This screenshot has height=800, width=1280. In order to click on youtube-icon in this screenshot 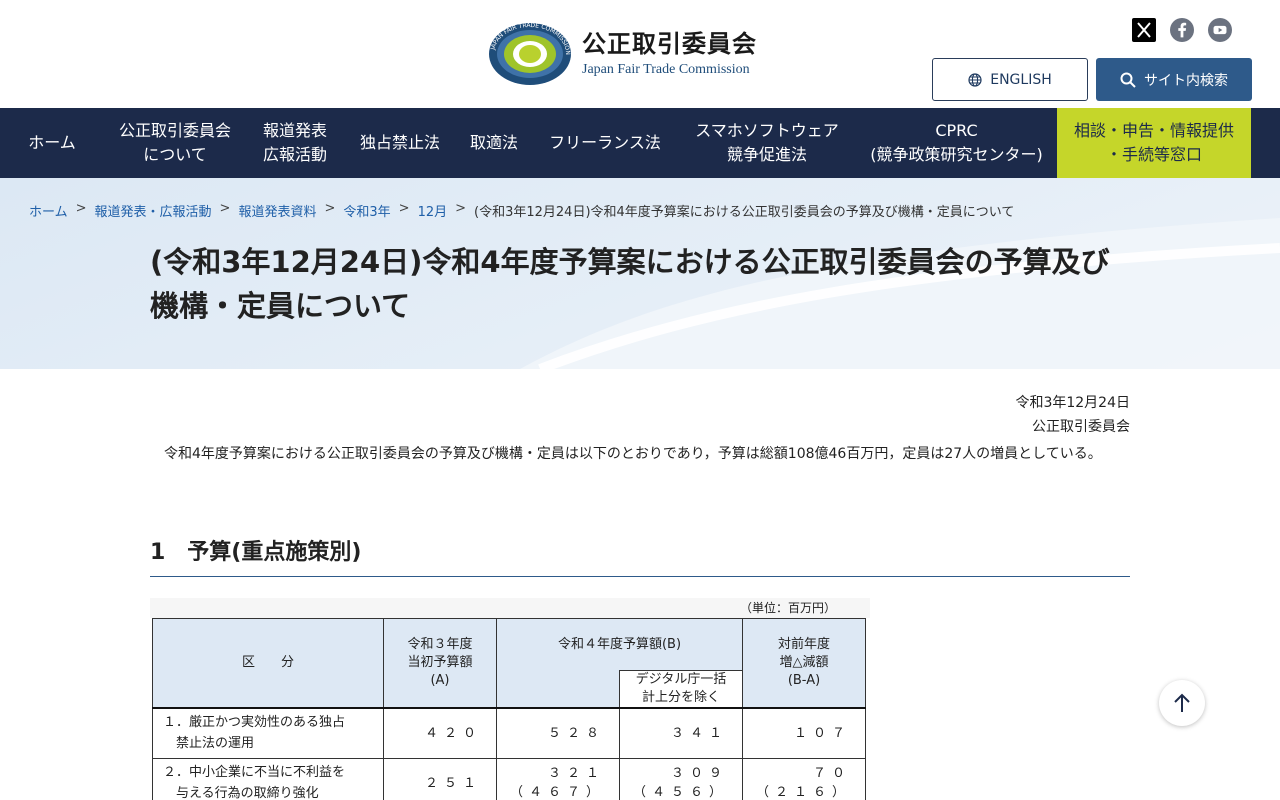, I will do `click(1220, 30)`.